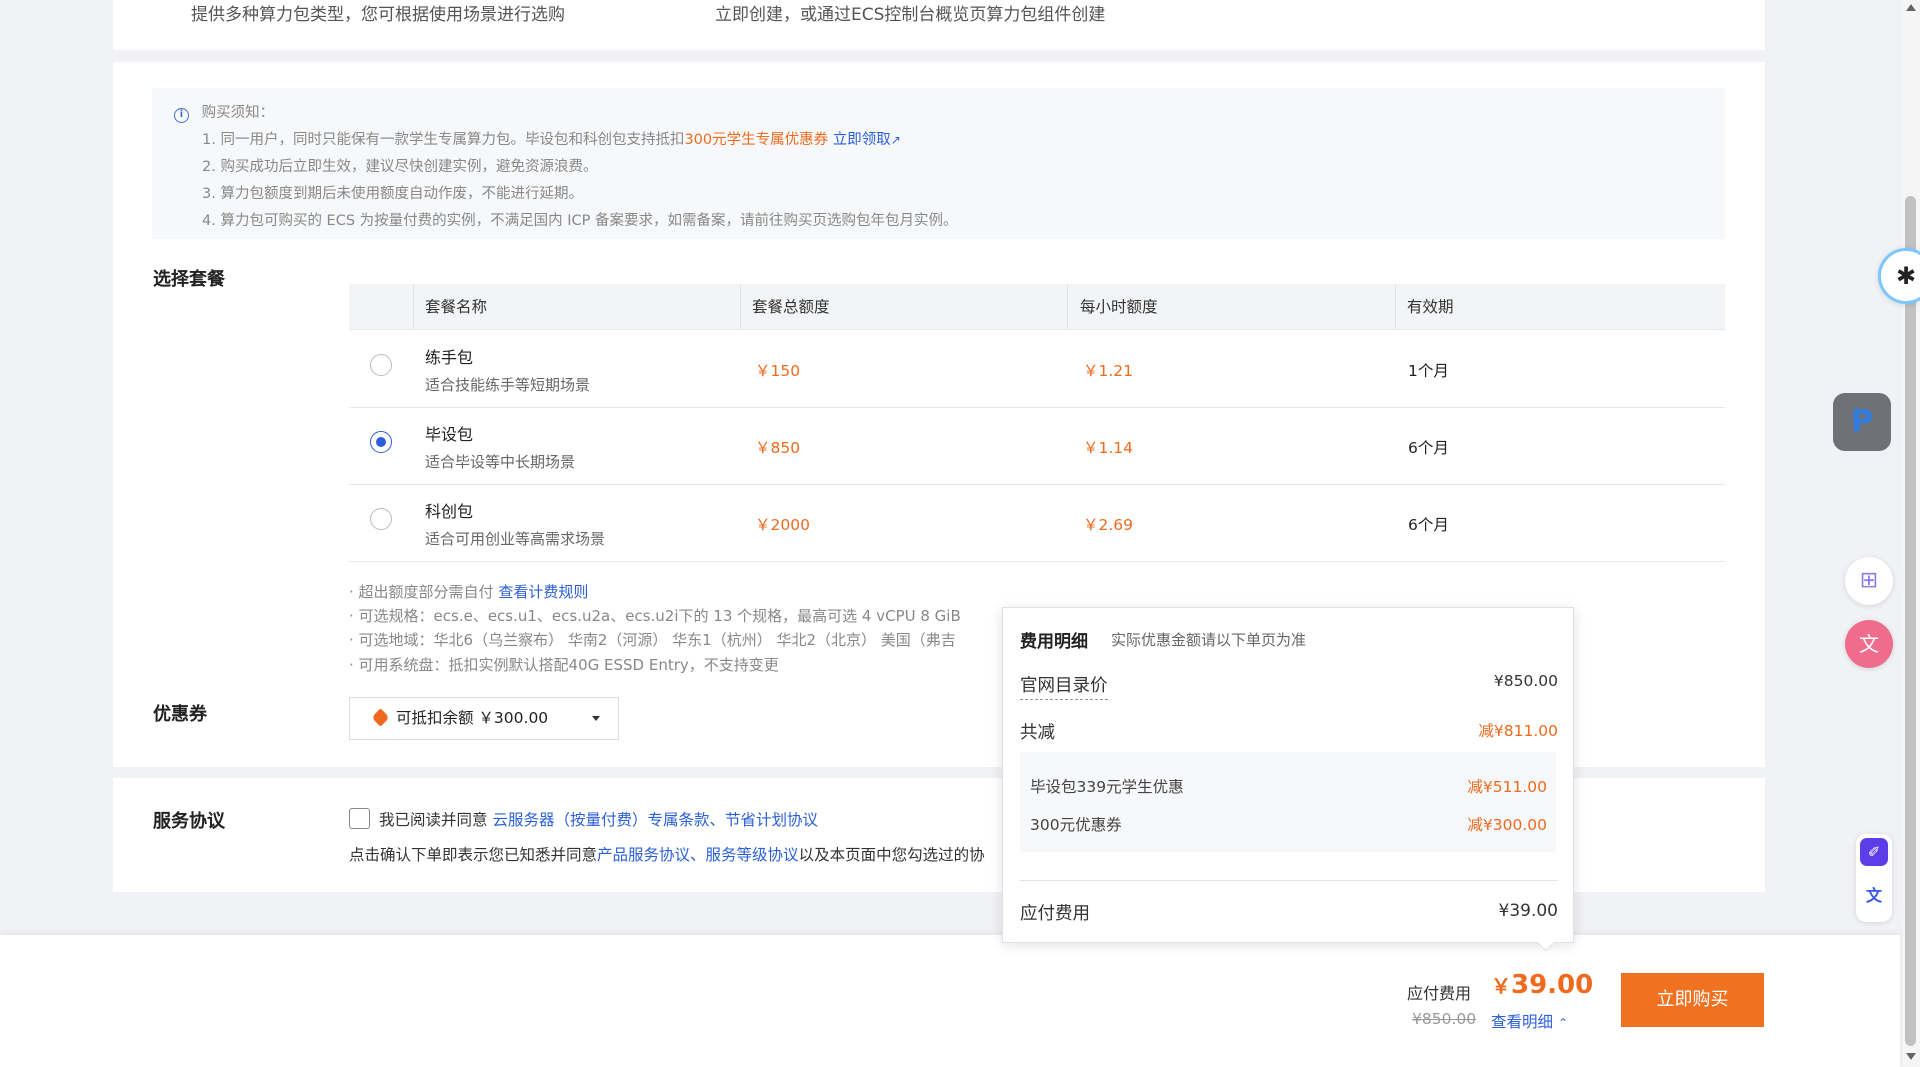 The image size is (1920, 1067). Describe the element at coordinates (1874, 896) in the screenshot. I see `translate-icon: 文` at that location.